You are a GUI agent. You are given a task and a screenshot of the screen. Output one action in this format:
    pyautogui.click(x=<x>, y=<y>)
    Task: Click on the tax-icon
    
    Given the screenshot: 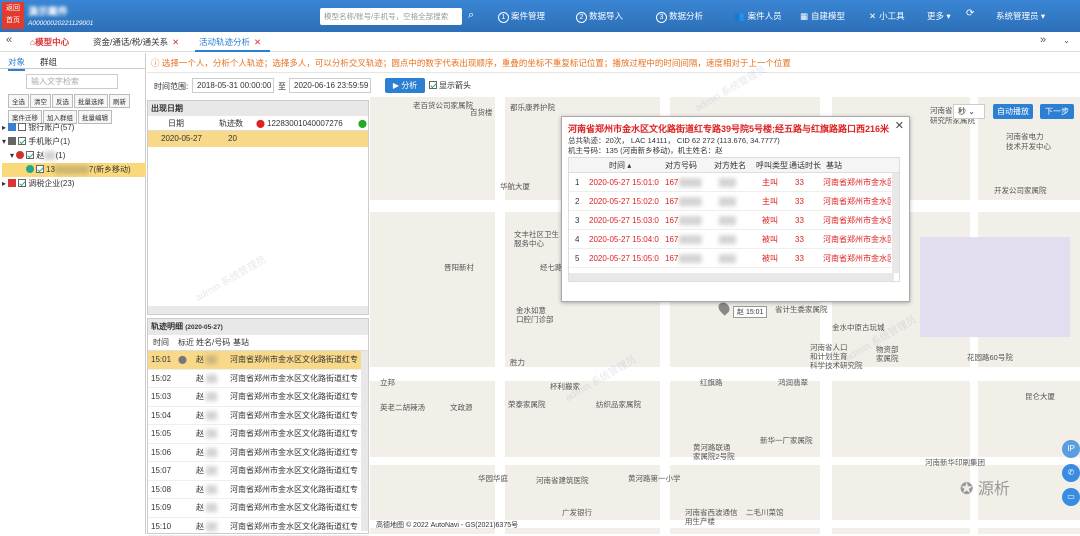 What is the action you would take?
    pyautogui.click(x=12, y=183)
    